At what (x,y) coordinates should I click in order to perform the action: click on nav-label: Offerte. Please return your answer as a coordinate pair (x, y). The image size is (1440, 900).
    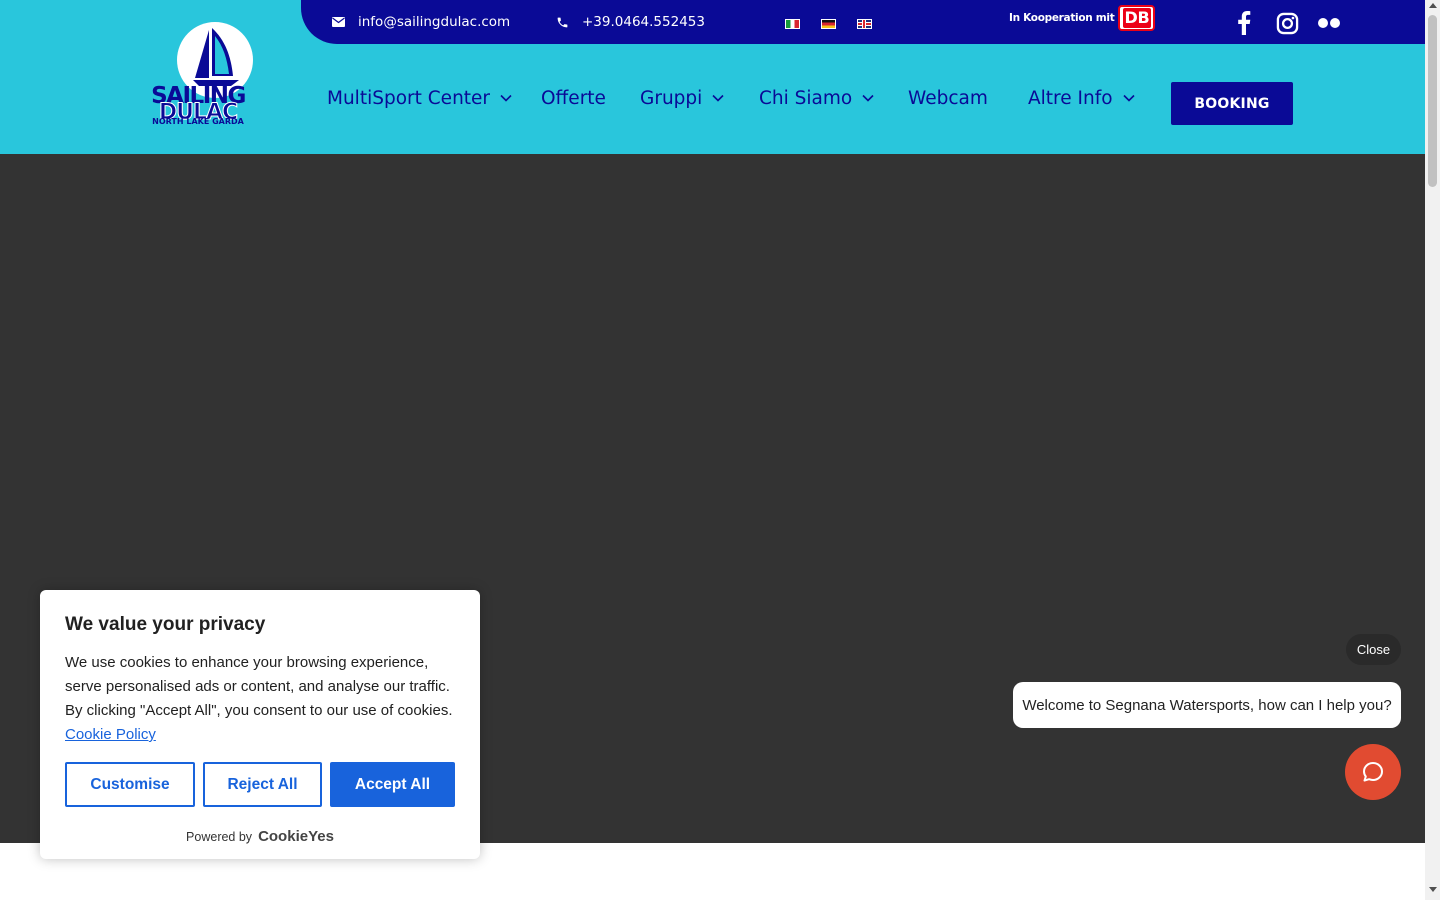
    Looking at the image, I should click on (573, 98).